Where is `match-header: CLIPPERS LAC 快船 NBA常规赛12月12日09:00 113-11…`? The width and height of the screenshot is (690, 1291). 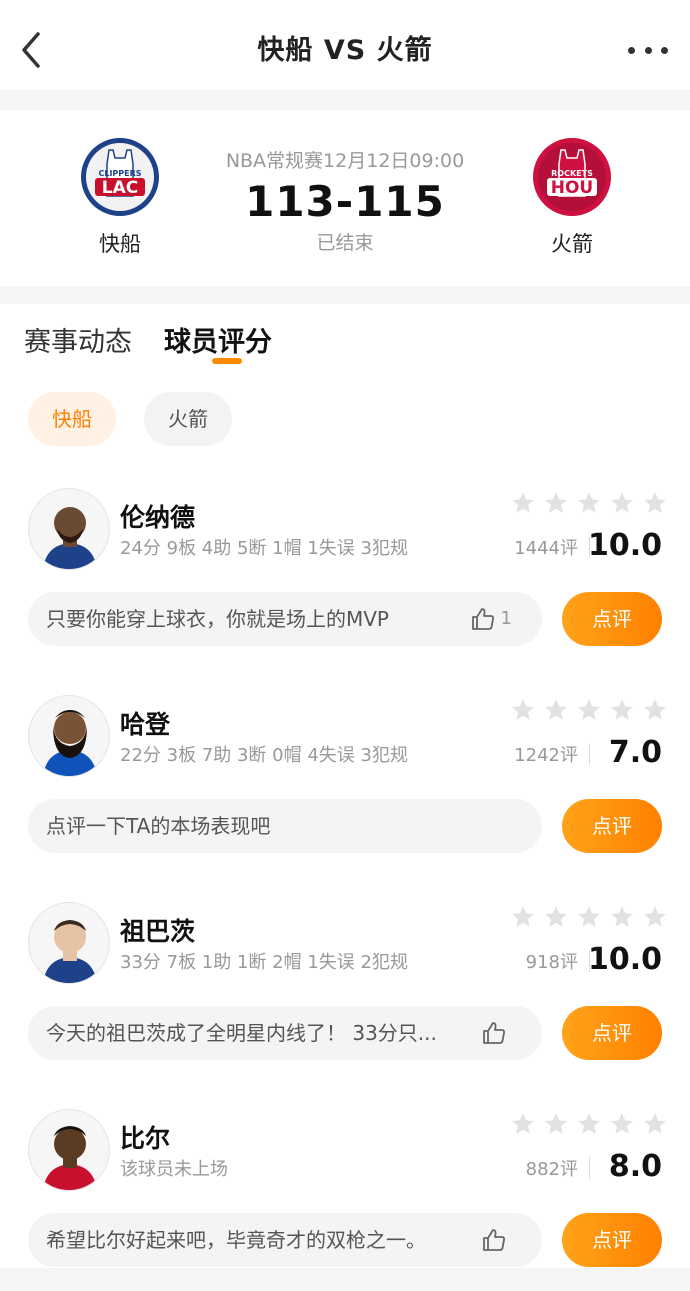
match-header: CLIPPERS LAC 快船 NBA常规赛12月12日09:00 113-11… is located at coordinates (345, 198).